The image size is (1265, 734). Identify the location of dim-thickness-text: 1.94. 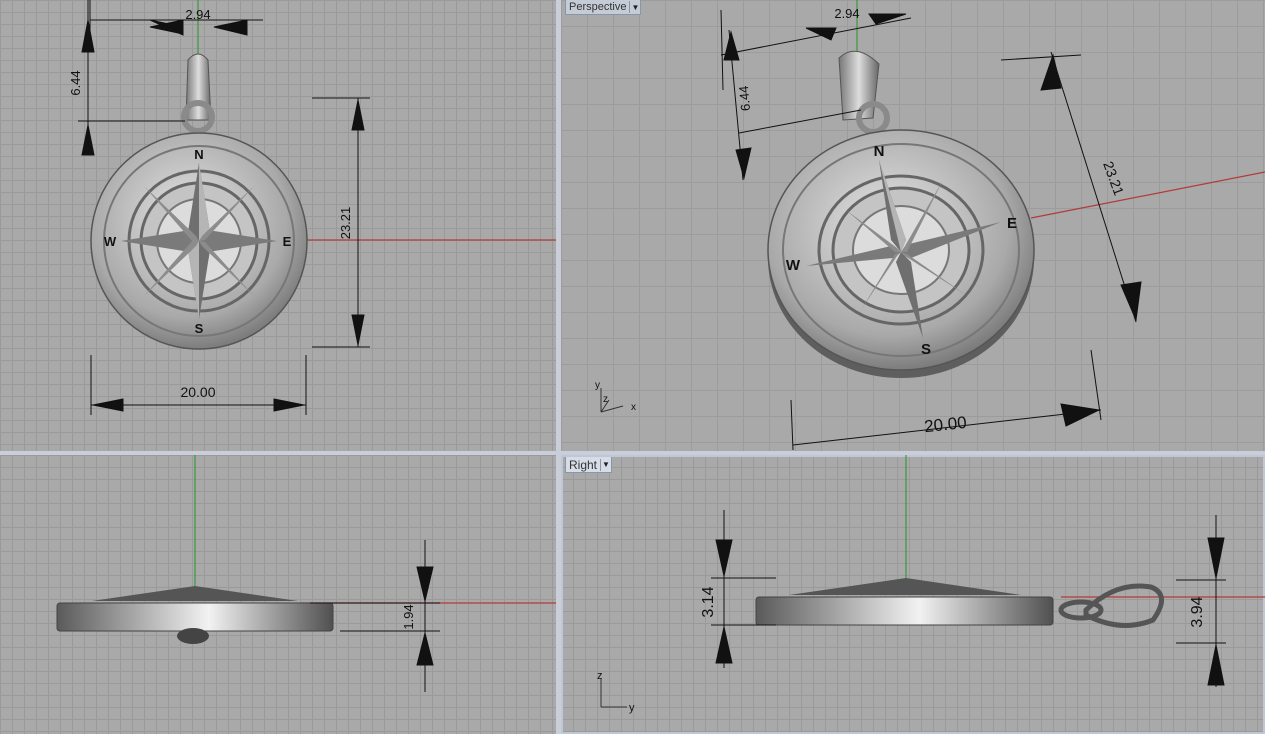
(408, 616).